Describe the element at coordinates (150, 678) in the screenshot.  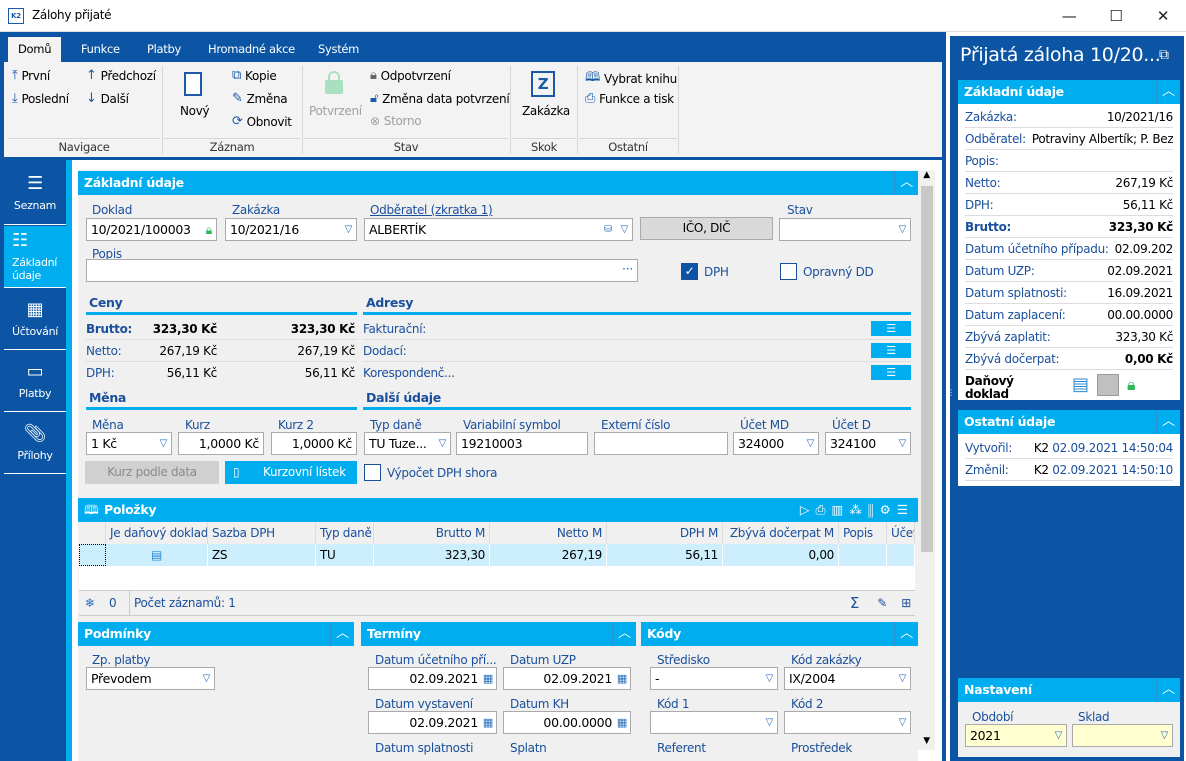
I see `zp-platby-field: Převodem ▽` at that location.